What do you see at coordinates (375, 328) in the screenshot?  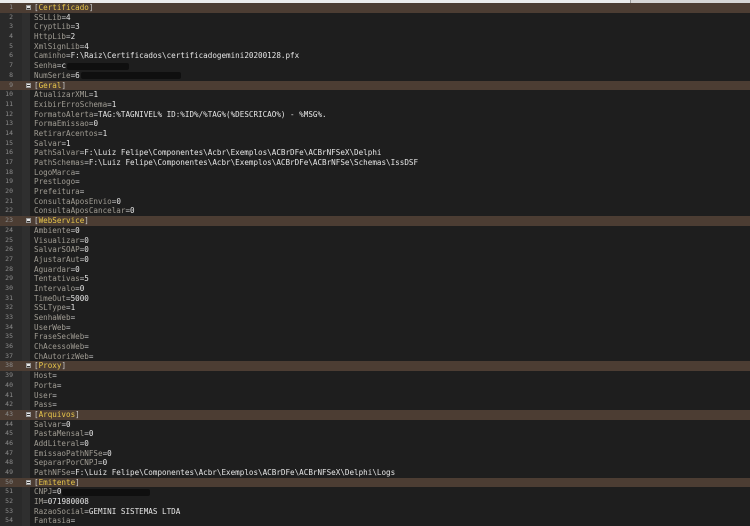 I see `code-line: 34 UserWeb=` at bounding box center [375, 328].